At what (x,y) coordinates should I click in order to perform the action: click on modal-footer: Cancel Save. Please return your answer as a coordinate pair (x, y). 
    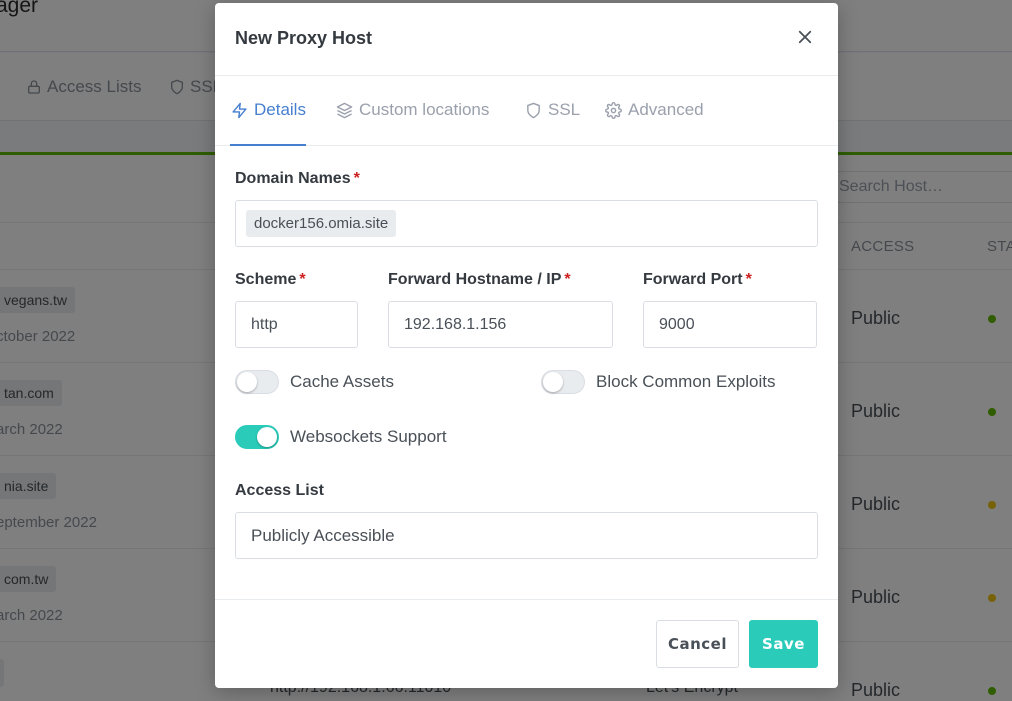
    Looking at the image, I should click on (526, 643).